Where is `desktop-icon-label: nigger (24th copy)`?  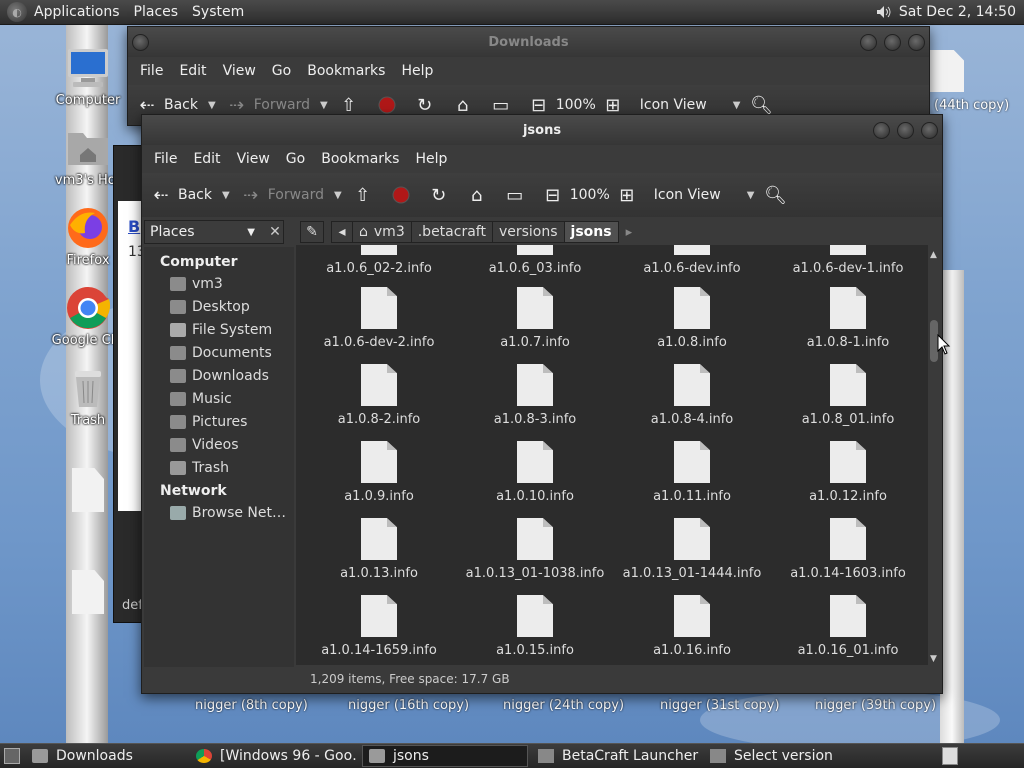 desktop-icon-label: nigger (24th copy) is located at coordinates (563, 705).